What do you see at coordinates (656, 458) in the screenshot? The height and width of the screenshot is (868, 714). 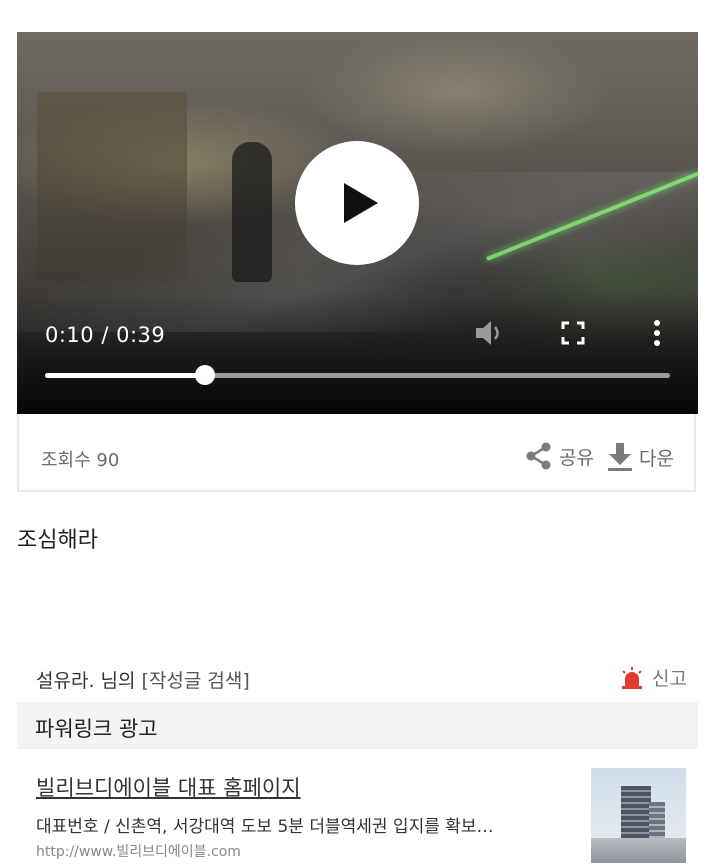 I see `download-label: 다운` at bounding box center [656, 458].